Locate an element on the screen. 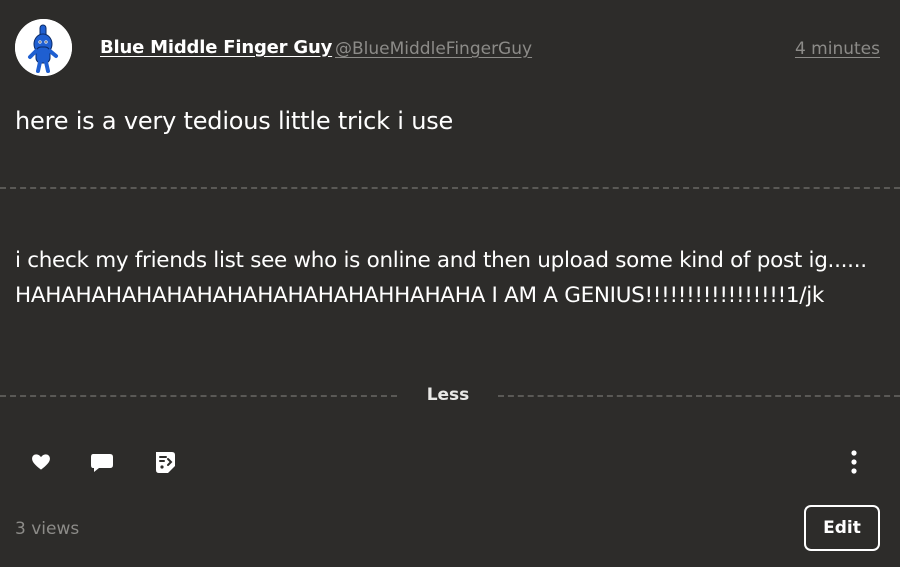 Image resolution: width=900 pixels, height=567 pixels. view-count: 3 views is located at coordinates (47, 529).